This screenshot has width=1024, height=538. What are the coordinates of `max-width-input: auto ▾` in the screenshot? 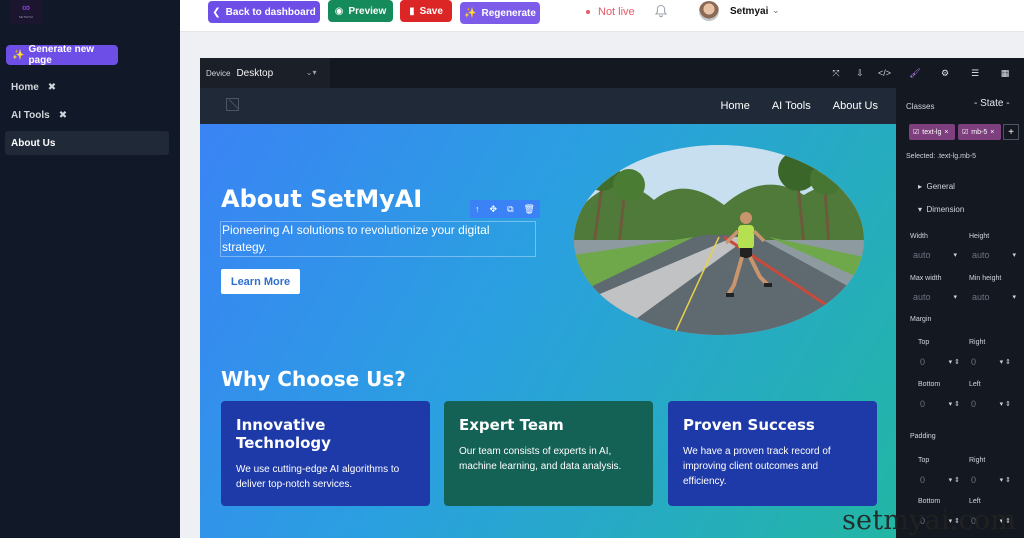 It's located at (935, 297).